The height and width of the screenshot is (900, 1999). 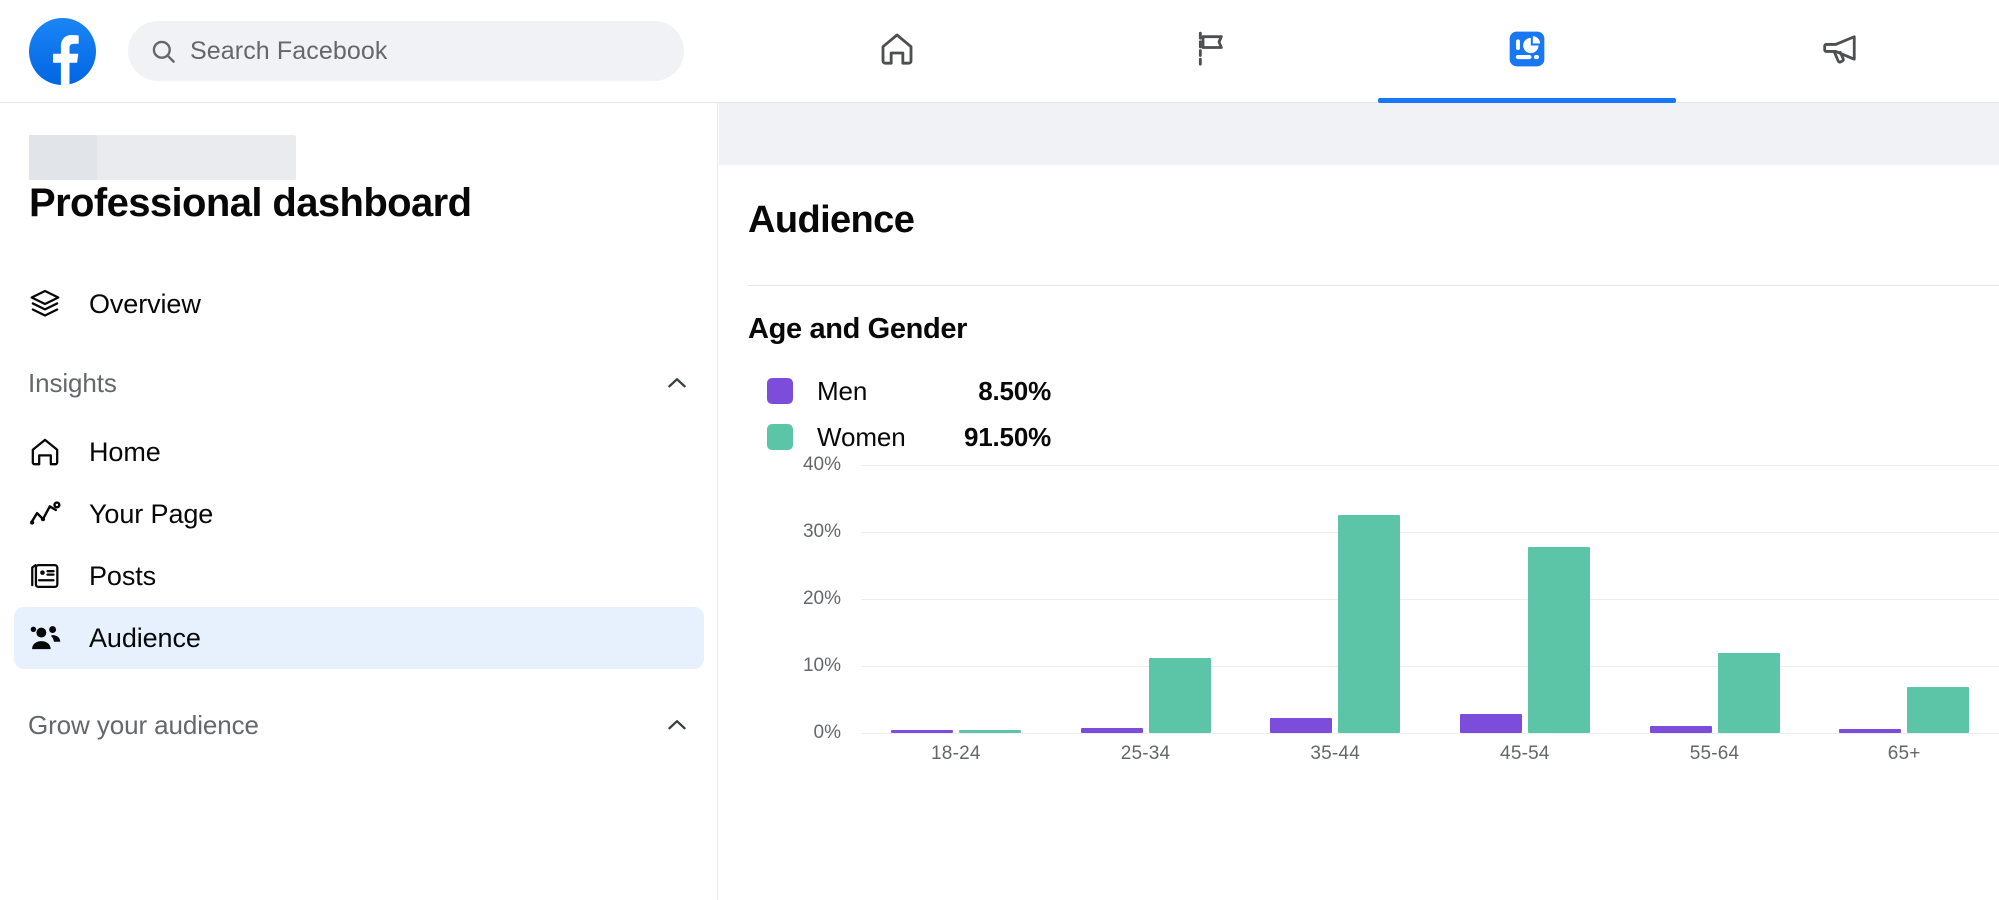 I want to click on redacted-profile-name-placeholder, so click(x=162, y=157).